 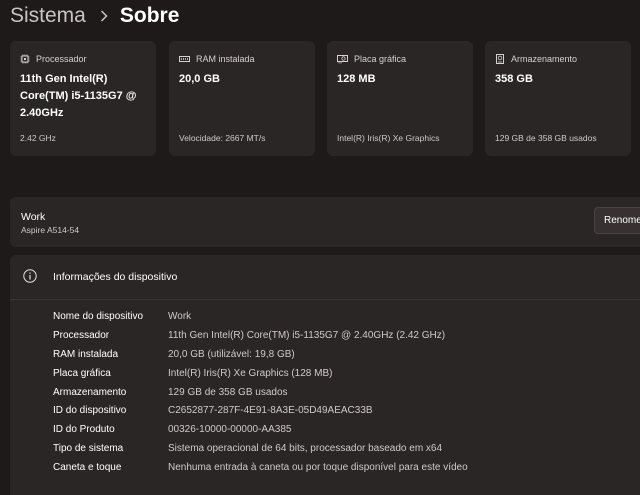 I want to click on spec-row: ID do Produto 00326-10000-00000-AA385, so click(x=172, y=429).